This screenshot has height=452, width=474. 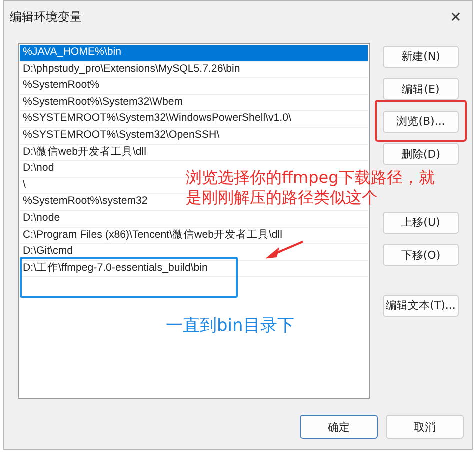 What do you see at coordinates (85, 152) in the screenshot?
I see `path-item: D:\微信web开发者工具\dll` at bounding box center [85, 152].